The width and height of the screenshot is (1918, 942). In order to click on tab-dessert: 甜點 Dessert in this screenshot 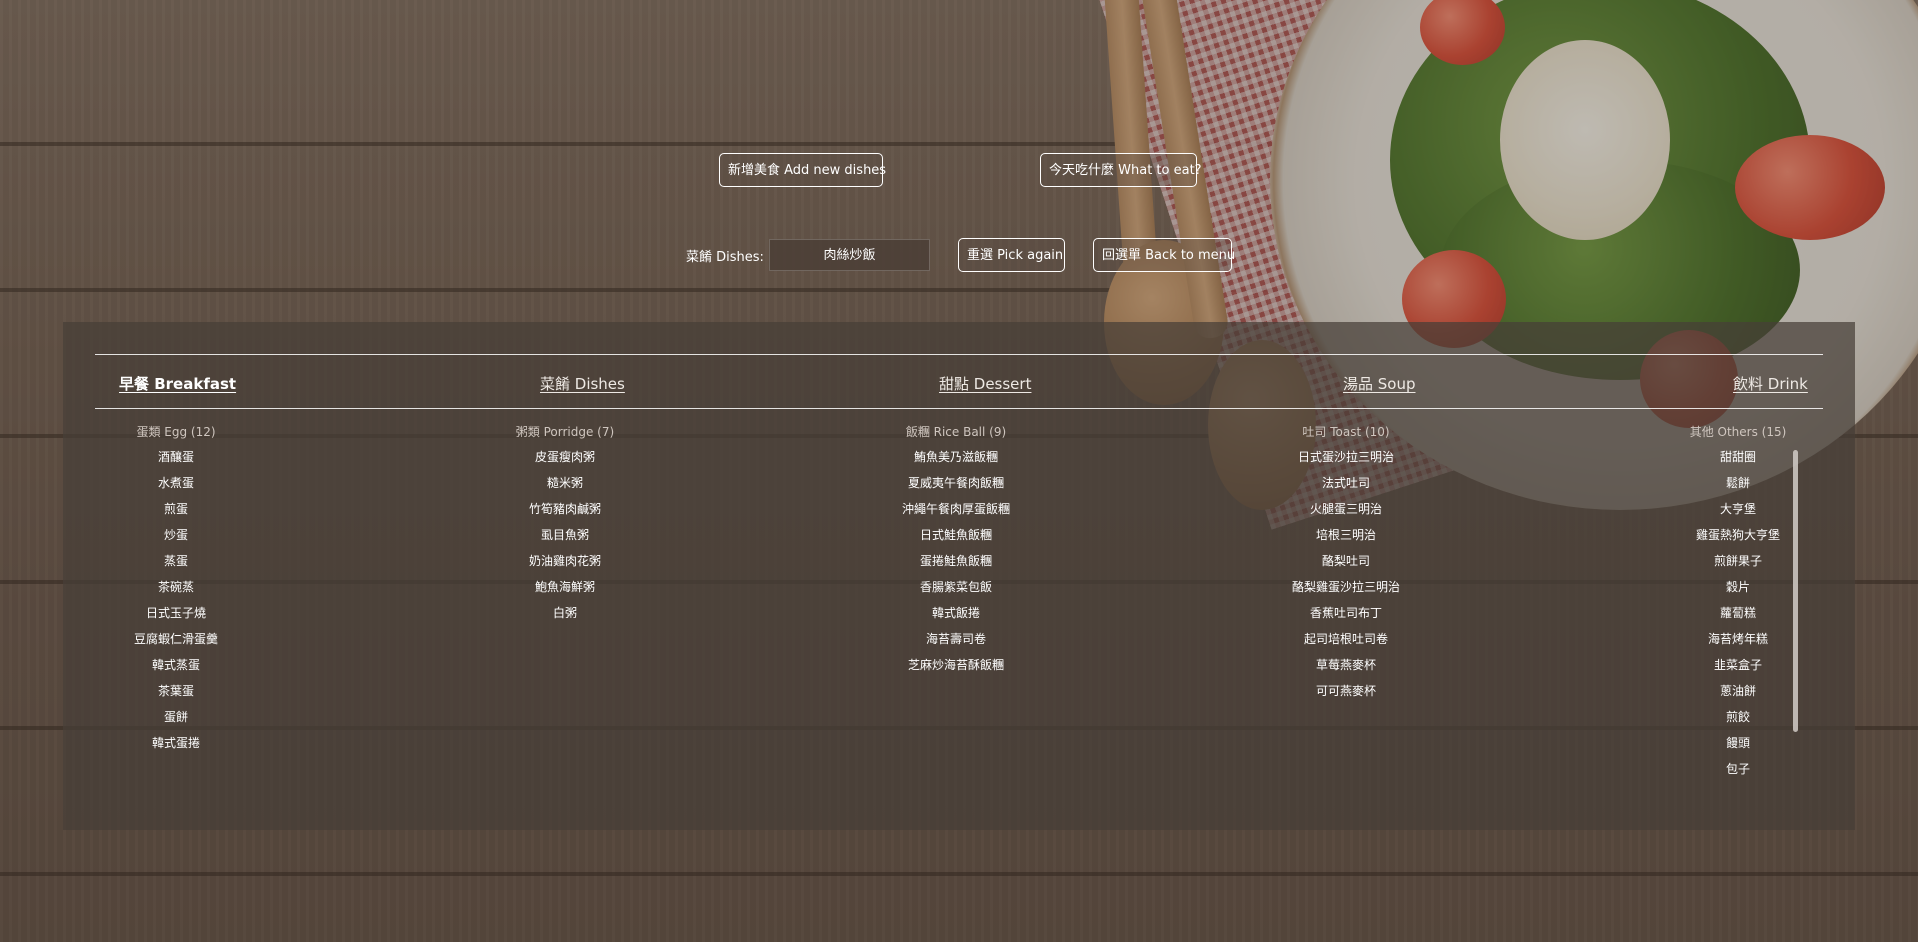, I will do `click(985, 383)`.